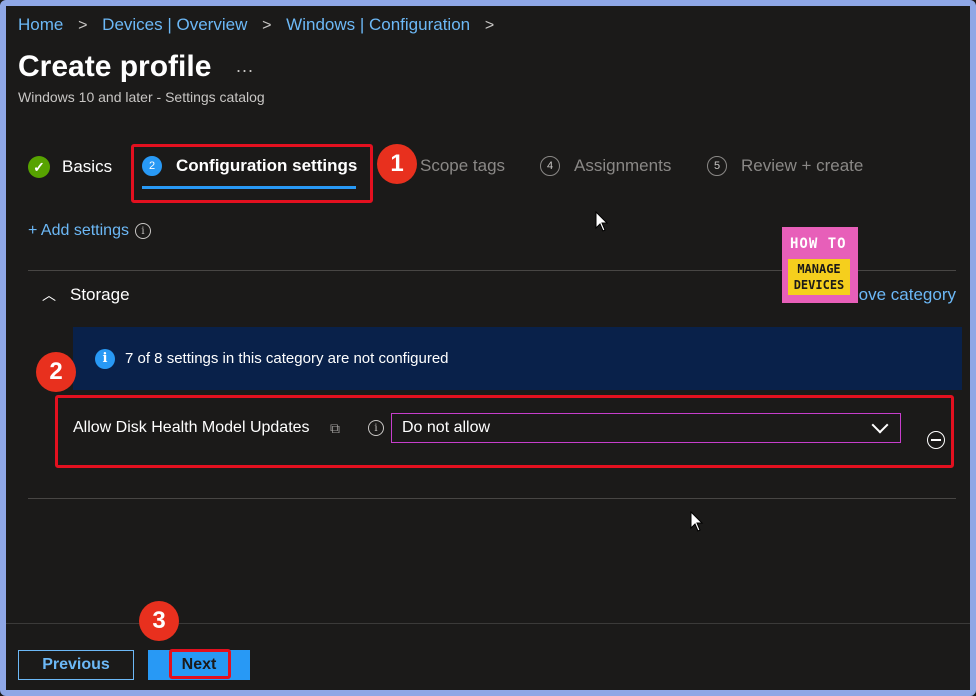 The image size is (976, 696). Describe the element at coordinates (87, 166) in the screenshot. I see `step-basics-label: Basics` at that location.